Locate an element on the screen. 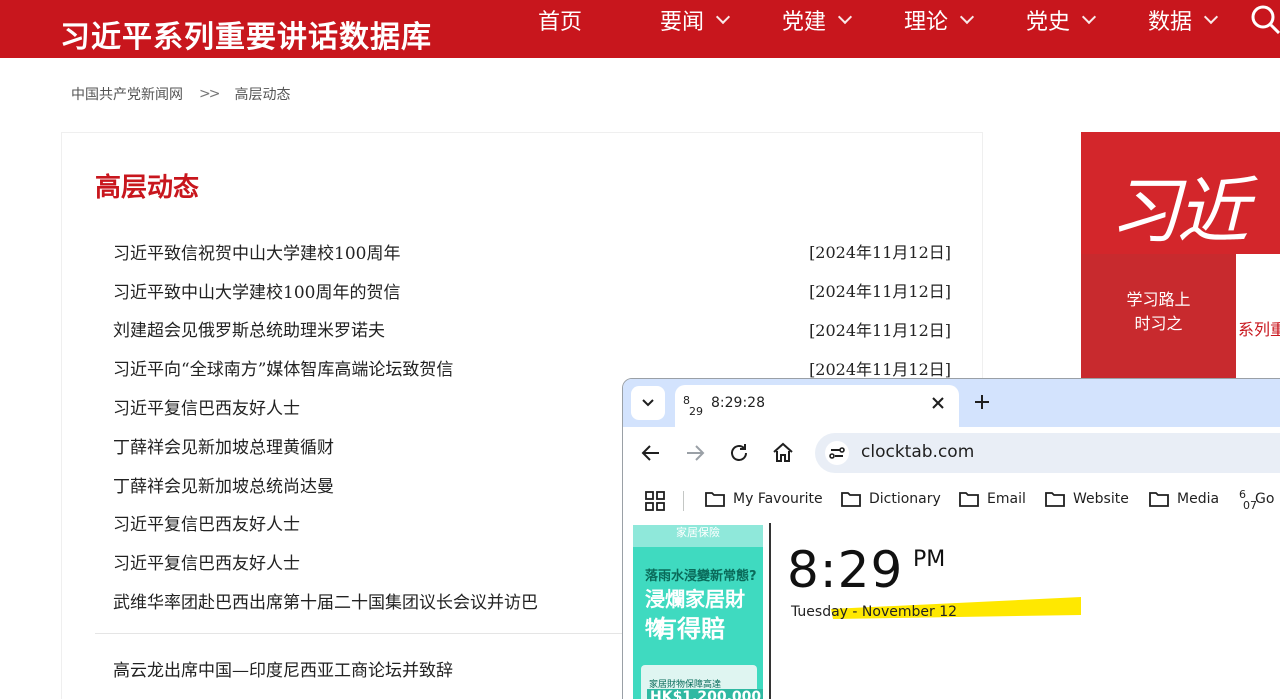 The width and height of the screenshot is (1280, 699). site-logo: 习近平系列重要讲话数据库 is located at coordinates (246, 34).